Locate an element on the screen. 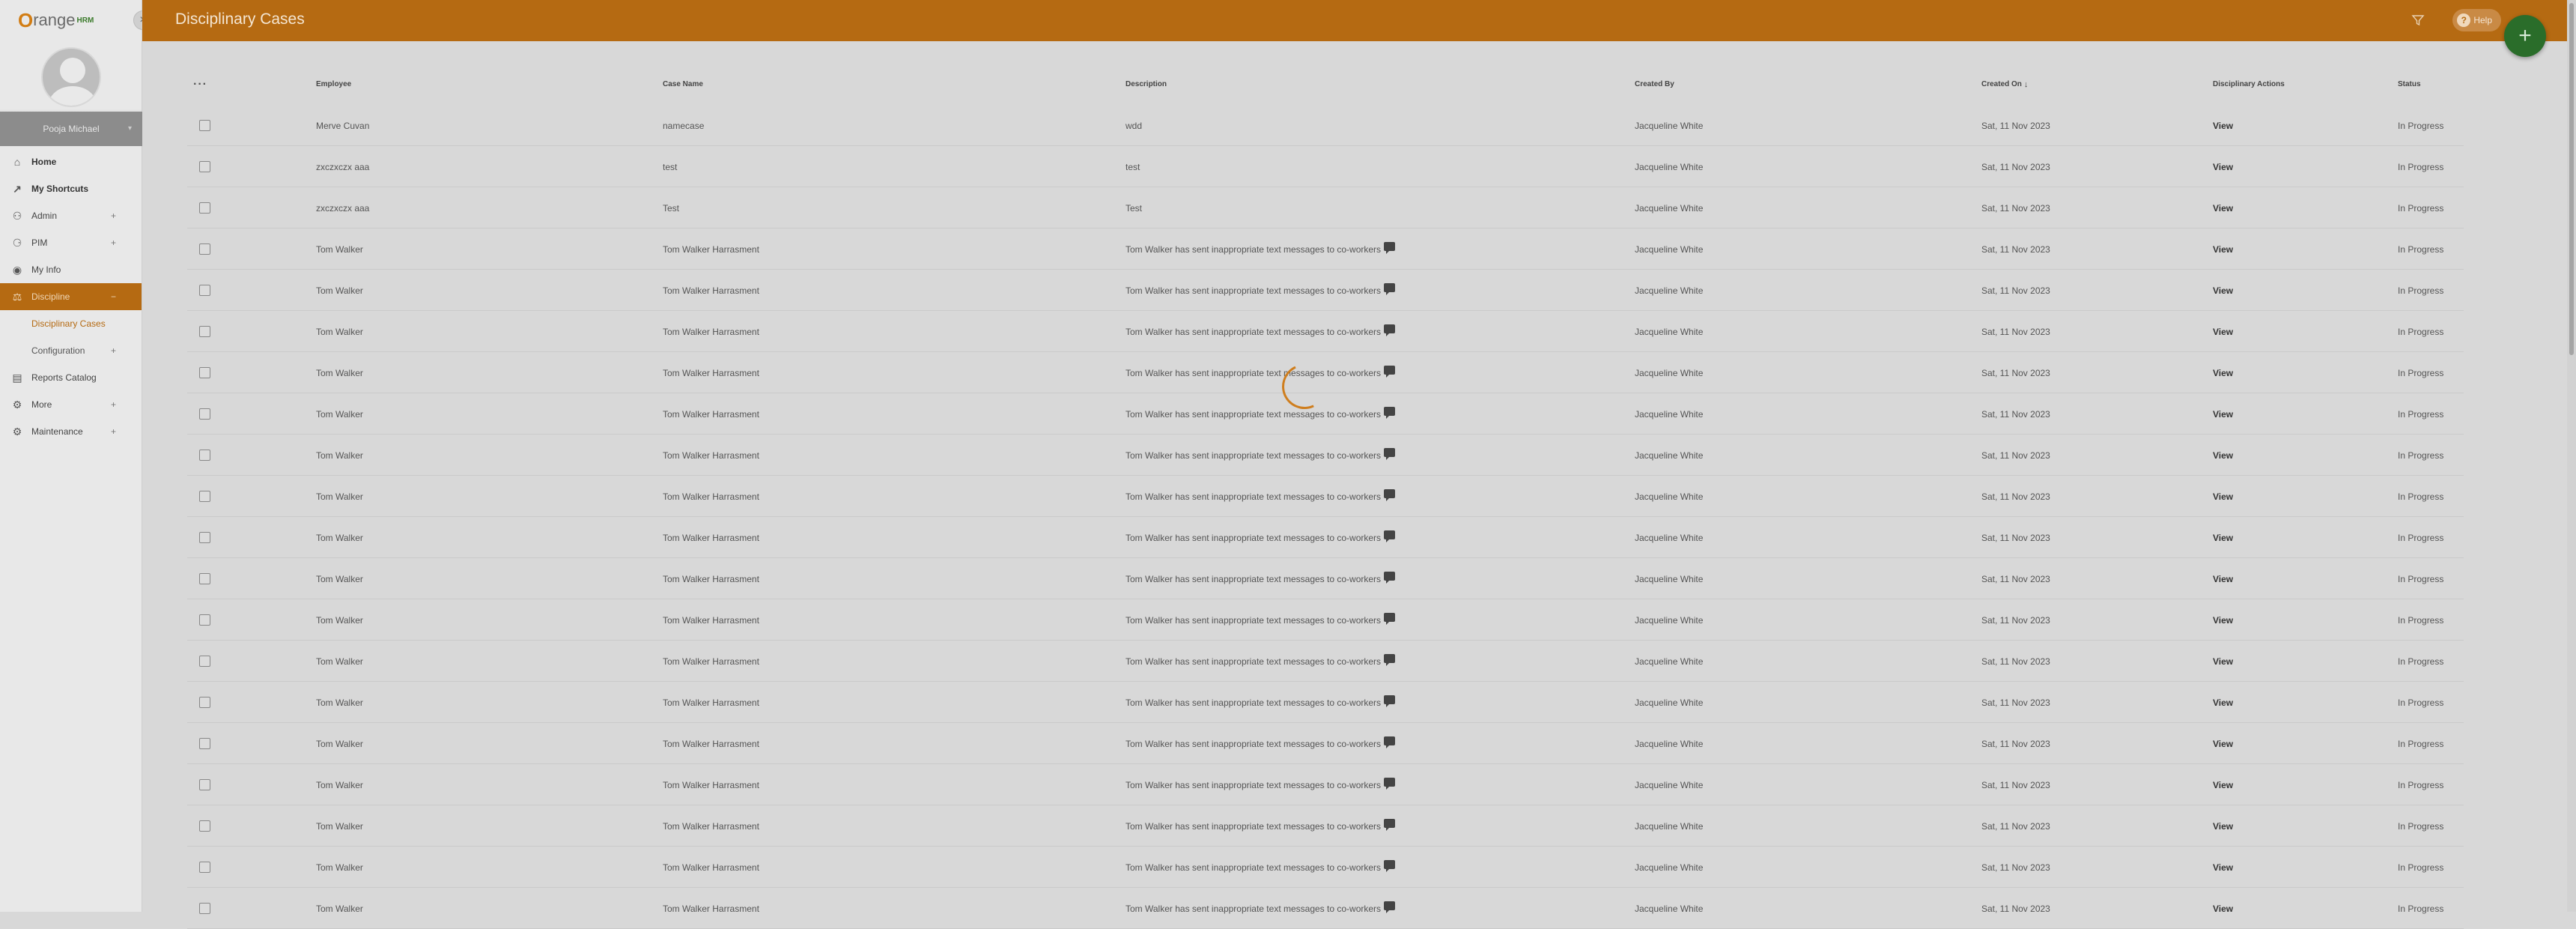 The height and width of the screenshot is (929, 2576). col-description: Description is located at coordinates (1146, 84).